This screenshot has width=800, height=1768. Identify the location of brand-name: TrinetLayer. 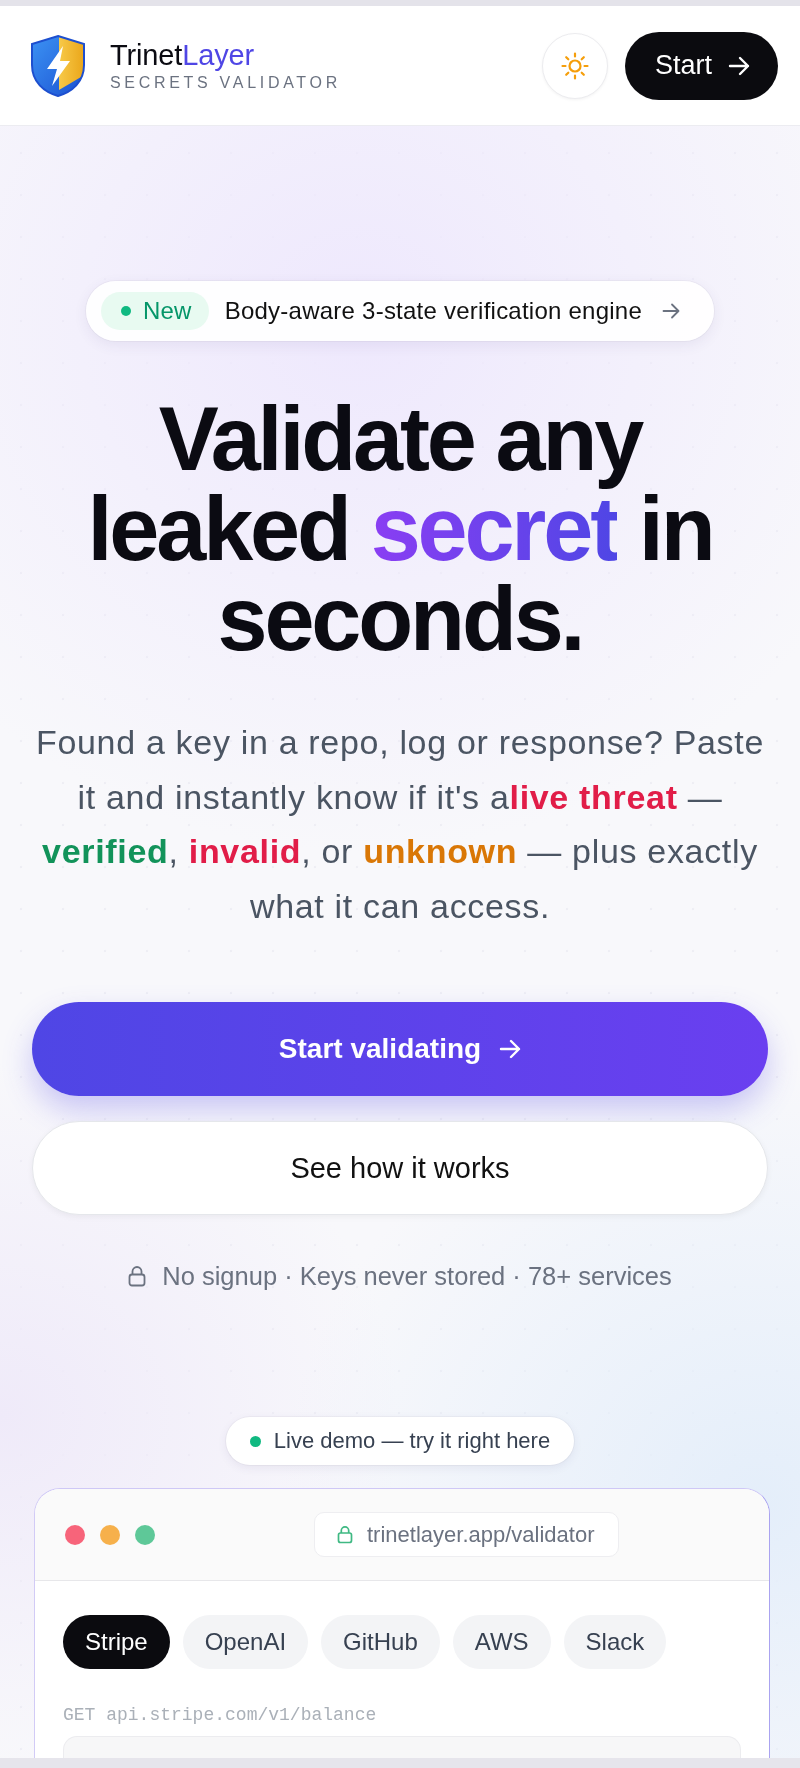
(182, 55).